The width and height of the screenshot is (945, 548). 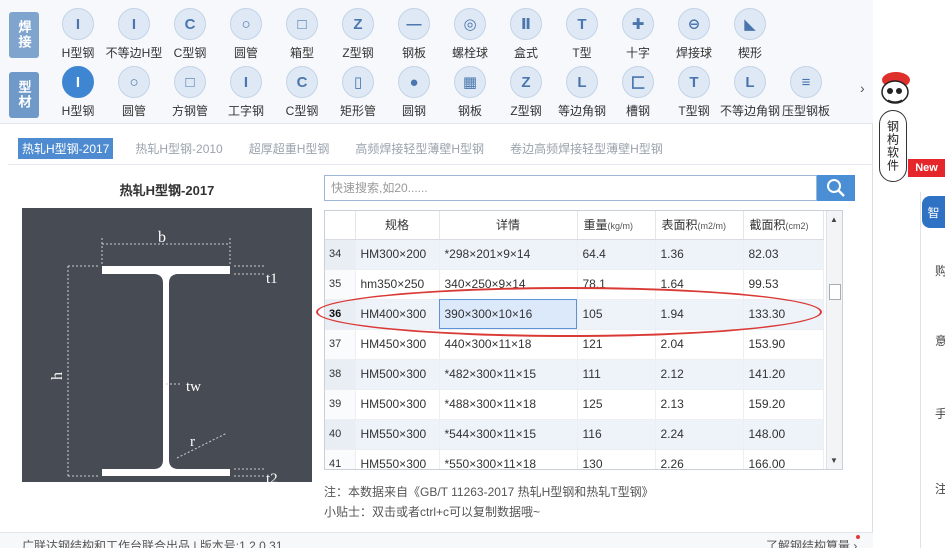 I want to click on table-row: 34 HM300×200 *298×201×9×14 64.4 1.36 82.03, so click(x=574, y=254).